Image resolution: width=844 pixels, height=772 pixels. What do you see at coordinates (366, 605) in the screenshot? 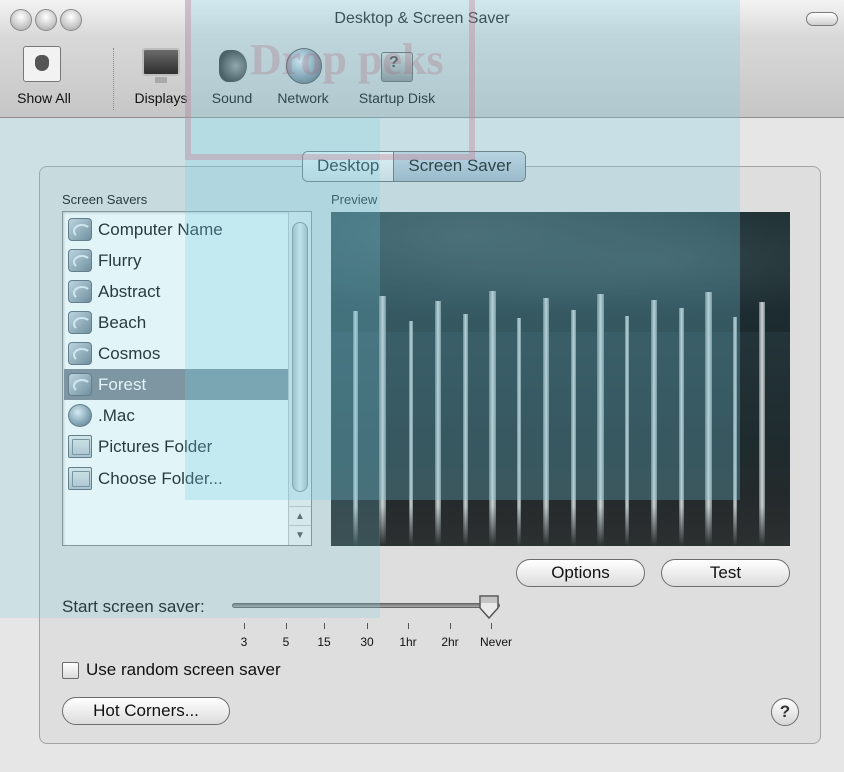
I see `start-screen-saver-slider` at bounding box center [366, 605].